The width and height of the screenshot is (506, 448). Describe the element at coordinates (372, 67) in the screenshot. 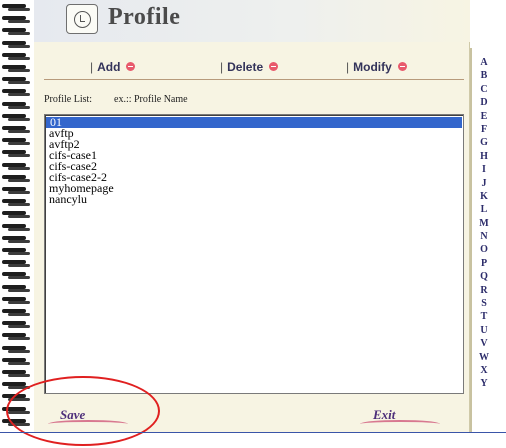

I see `modify-button-label: Modify` at that location.